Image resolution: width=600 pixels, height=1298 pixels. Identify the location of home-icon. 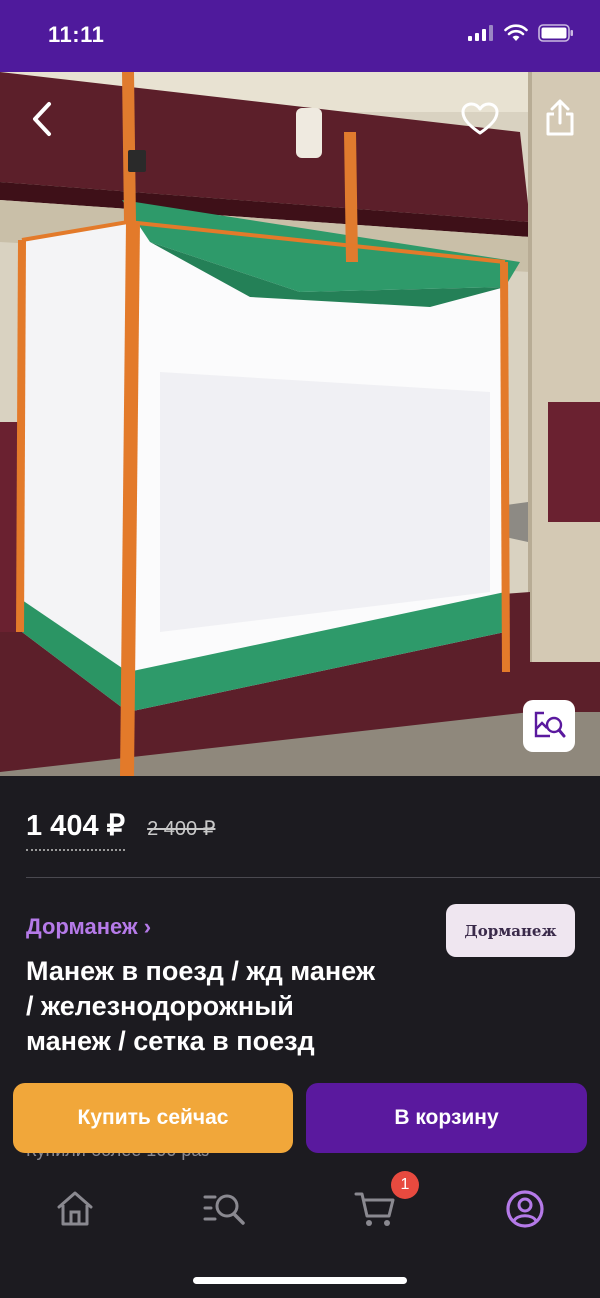
(75, 1208).